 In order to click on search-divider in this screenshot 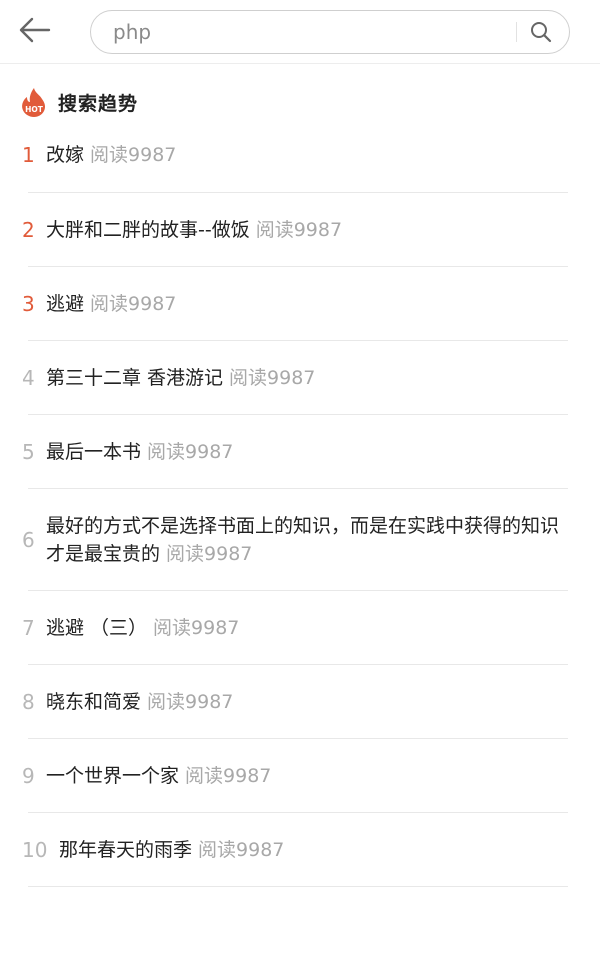, I will do `click(516, 32)`.